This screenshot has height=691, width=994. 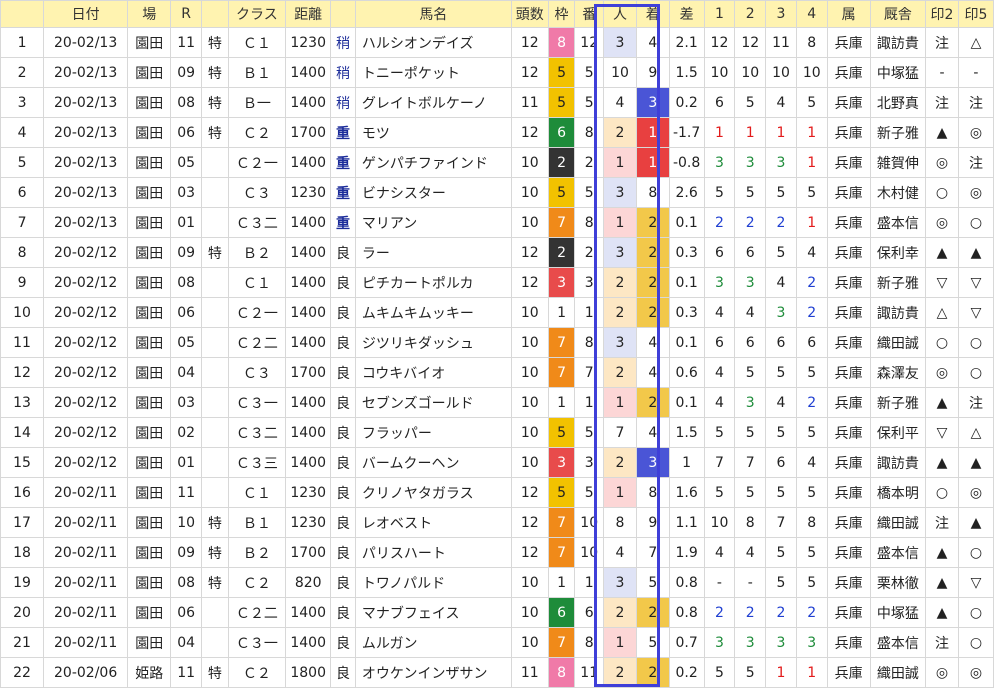 What do you see at coordinates (686, 372) in the screenshot?
I see `cell-diff: 0.6` at bounding box center [686, 372].